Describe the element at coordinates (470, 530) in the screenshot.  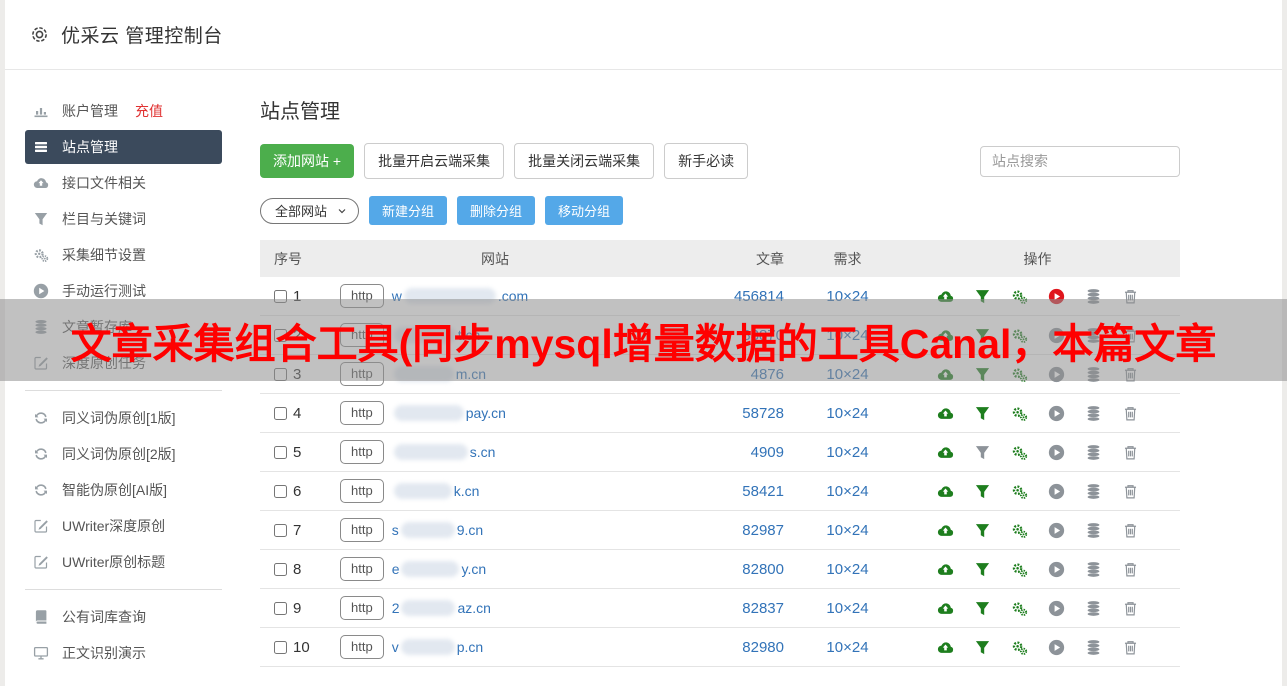
I see `site-url: 9.cn` at that location.